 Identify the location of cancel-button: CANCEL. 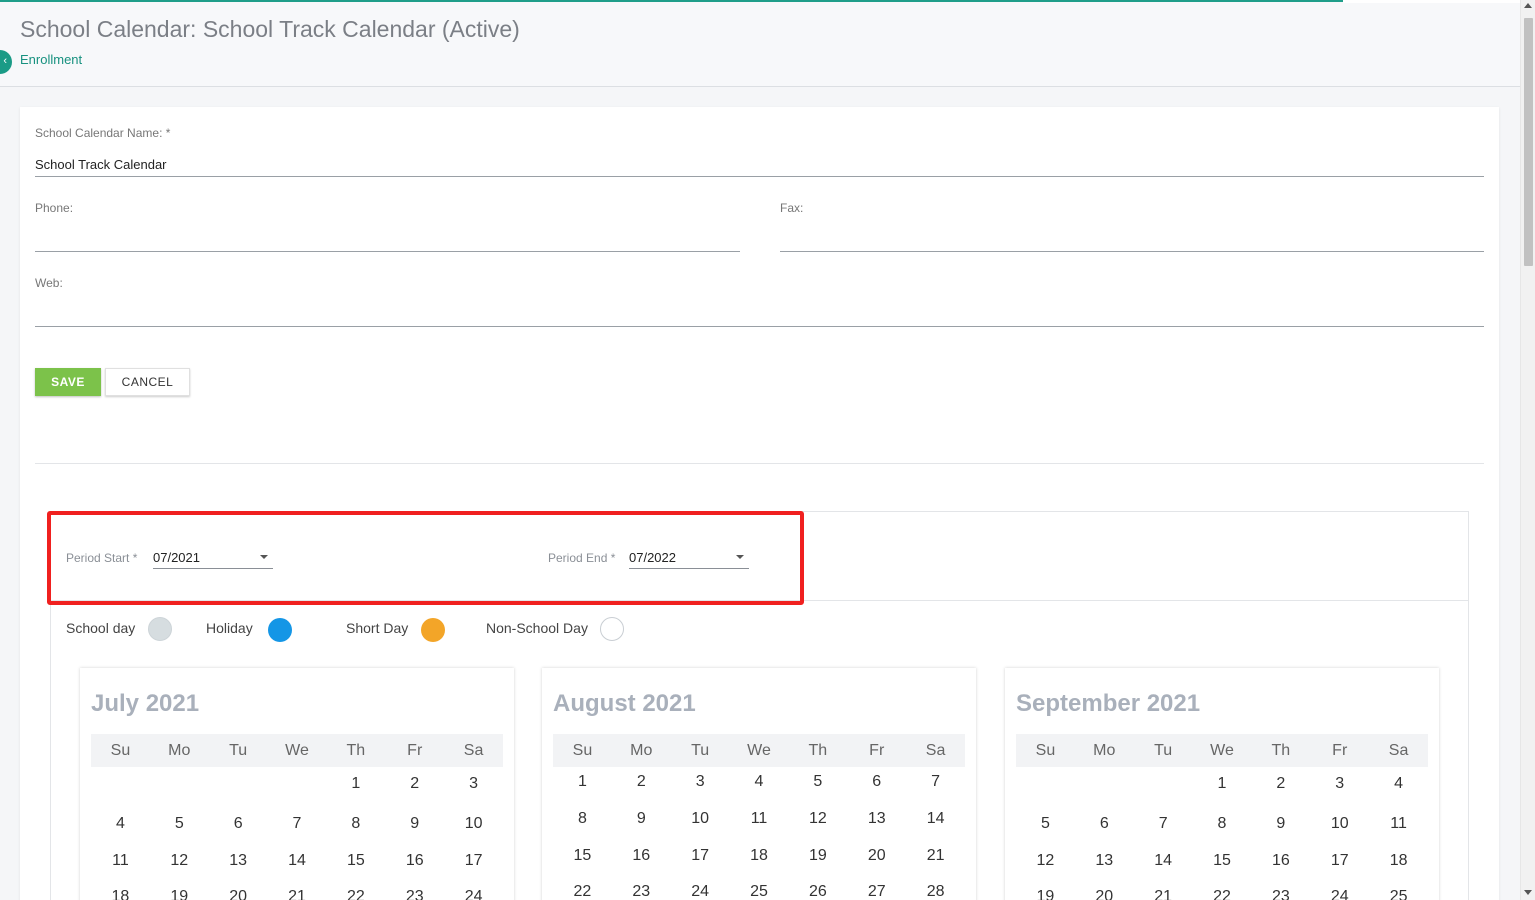
(147, 382).